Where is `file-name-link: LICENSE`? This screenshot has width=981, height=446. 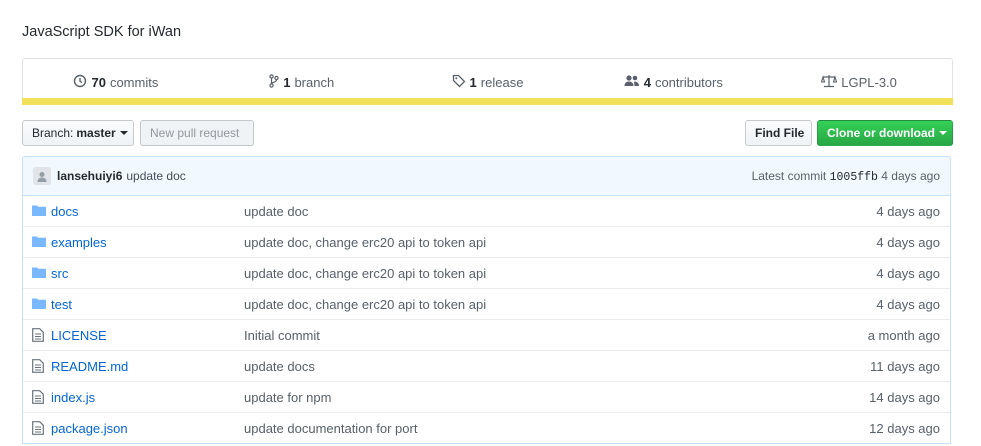 file-name-link: LICENSE is located at coordinates (79, 335).